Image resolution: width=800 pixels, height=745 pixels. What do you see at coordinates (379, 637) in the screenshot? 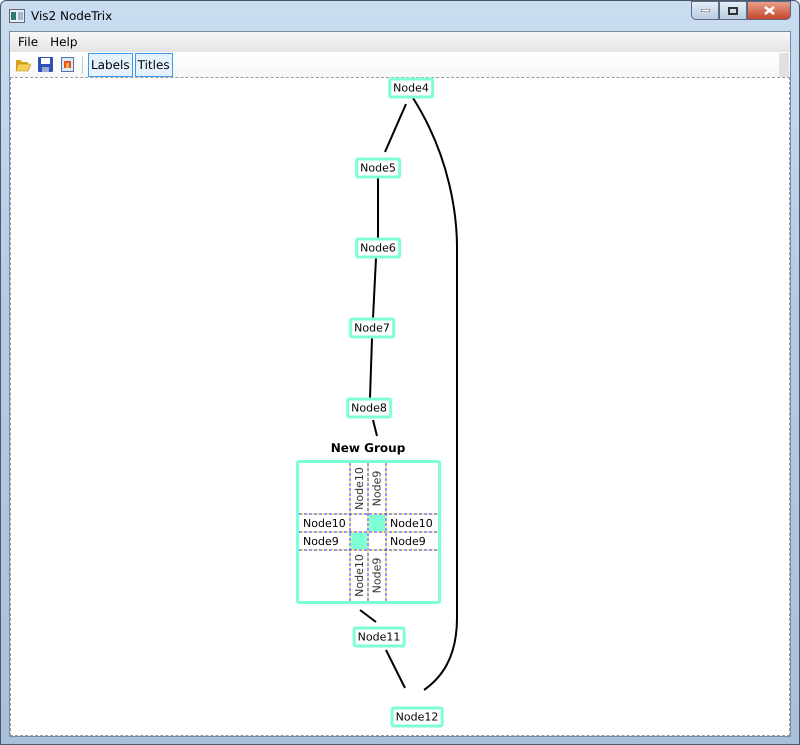
I see `graph-node: Node11` at bounding box center [379, 637].